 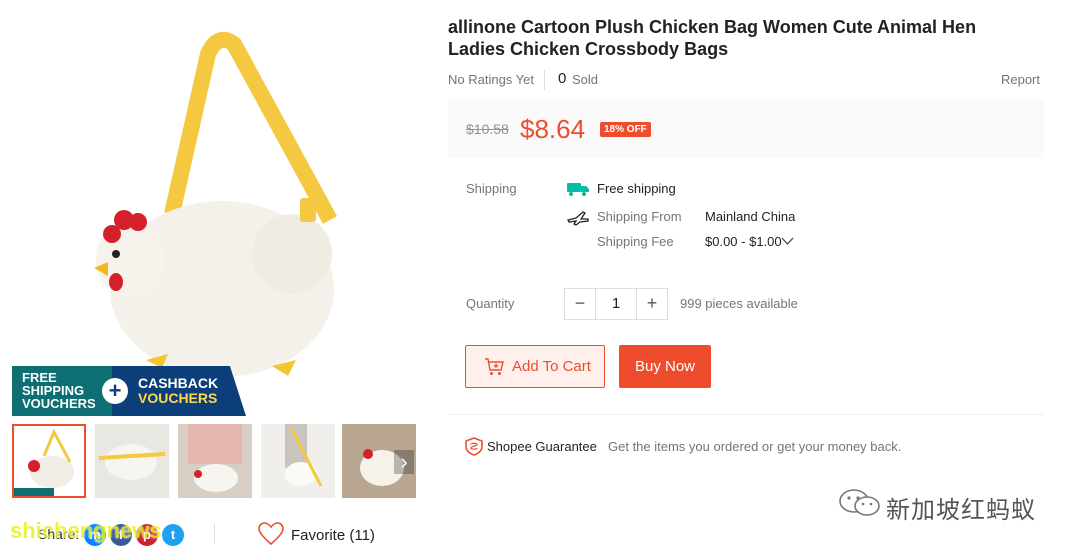 What do you see at coordinates (491, 79) in the screenshot?
I see `ratings-text: No Ratings Yet` at bounding box center [491, 79].